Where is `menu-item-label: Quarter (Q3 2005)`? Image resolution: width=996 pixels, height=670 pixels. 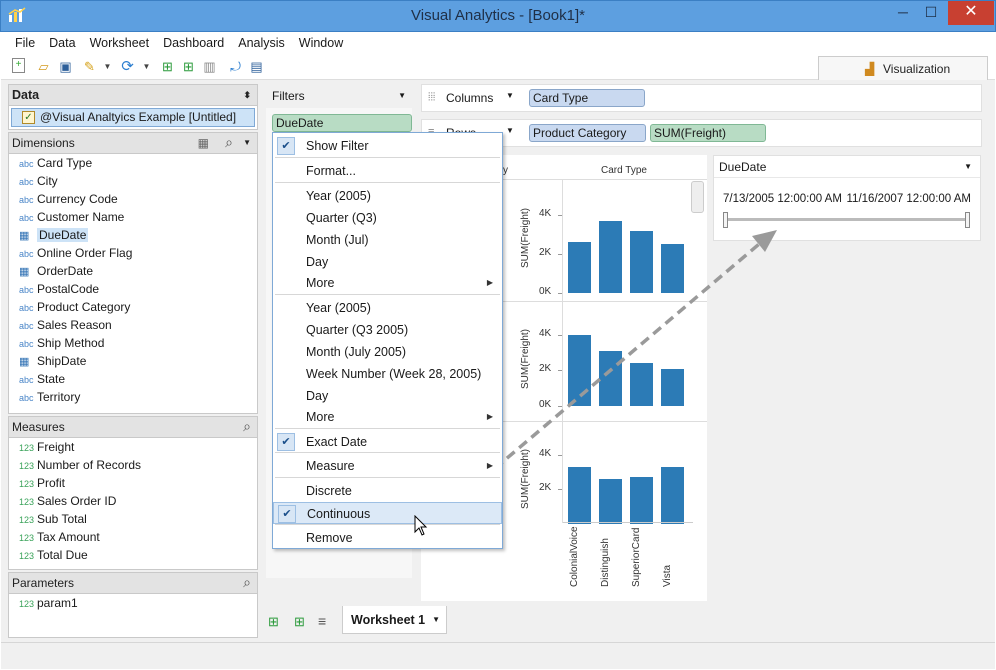 menu-item-label: Quarter (Q3 2005) is located at coordinates (357, 330).